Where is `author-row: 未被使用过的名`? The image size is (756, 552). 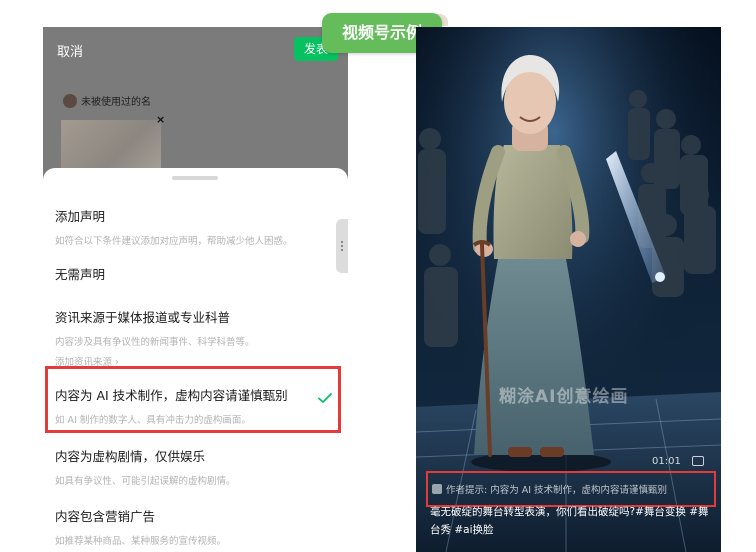 author-row: 未被使用过的名 is located at coordinates (107, 100).